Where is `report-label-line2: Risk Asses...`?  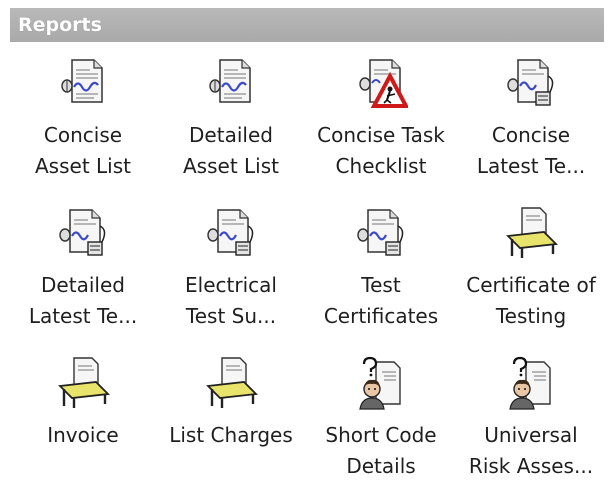
report-label-line2: Risk Asses... is located at coordinates (531, 466).